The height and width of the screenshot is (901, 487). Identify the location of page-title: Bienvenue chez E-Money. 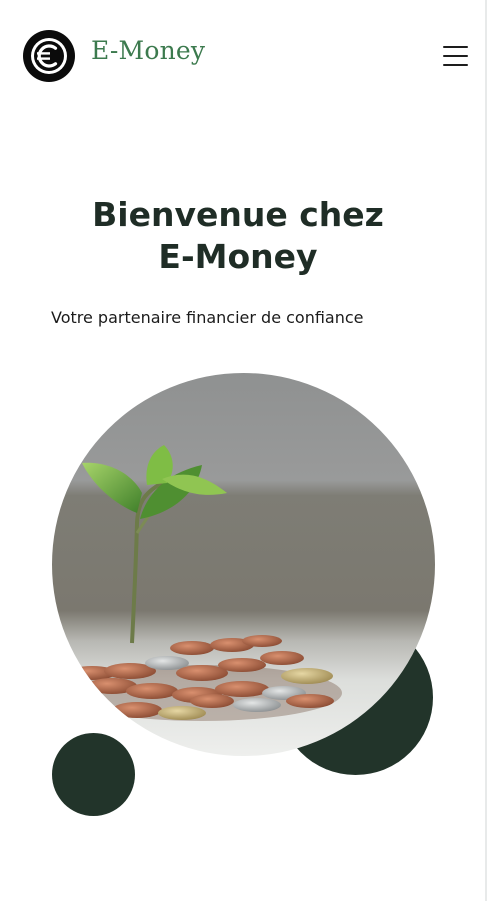
(238, 236).